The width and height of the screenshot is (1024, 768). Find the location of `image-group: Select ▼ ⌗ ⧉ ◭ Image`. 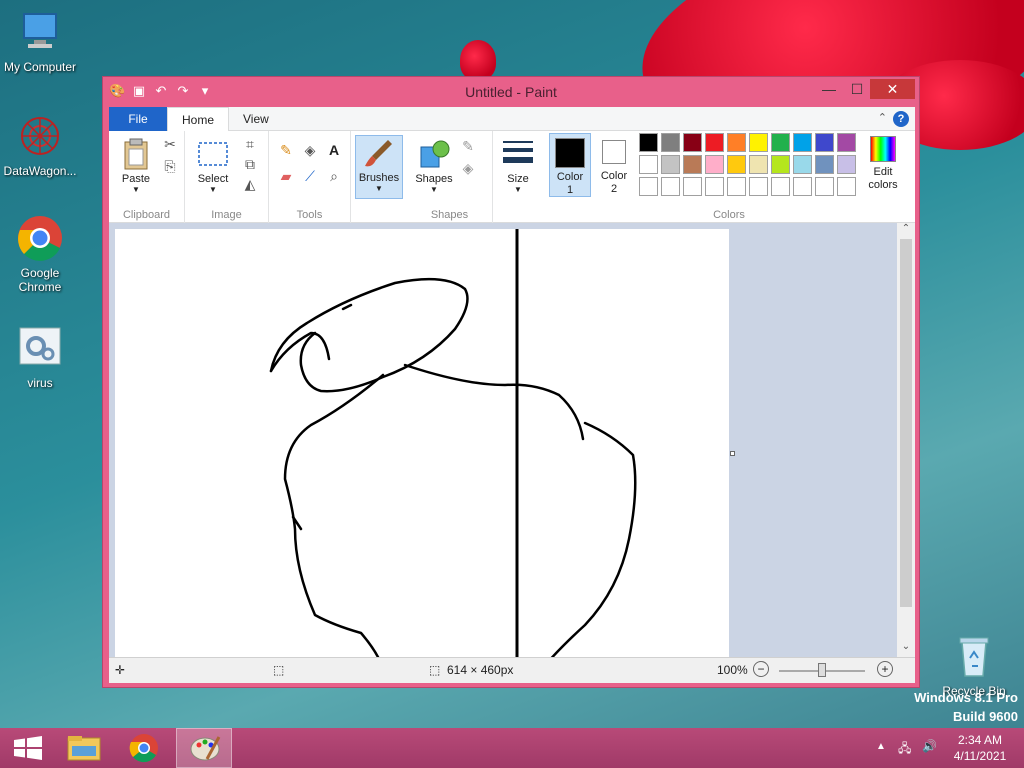

image-group: Select ▼ ⌗ ⧉ ◭ Image is located at coordinates (227, 177).